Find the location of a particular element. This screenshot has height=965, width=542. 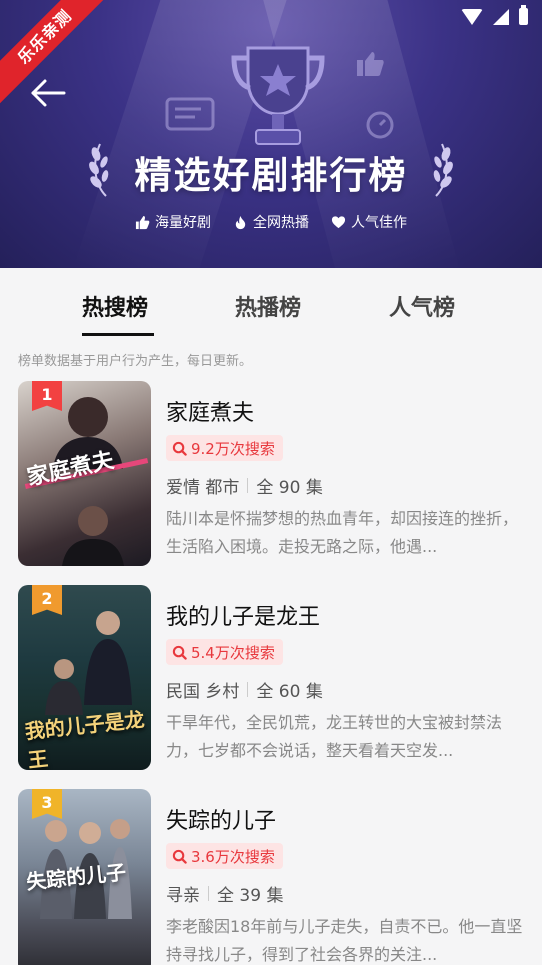

tag-item: 全网热播 is located at coordinates (271, 222).